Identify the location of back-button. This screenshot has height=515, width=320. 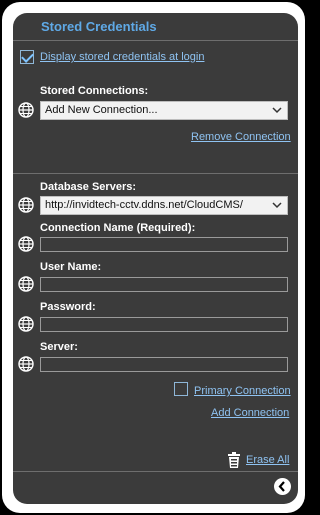
(282, 486).